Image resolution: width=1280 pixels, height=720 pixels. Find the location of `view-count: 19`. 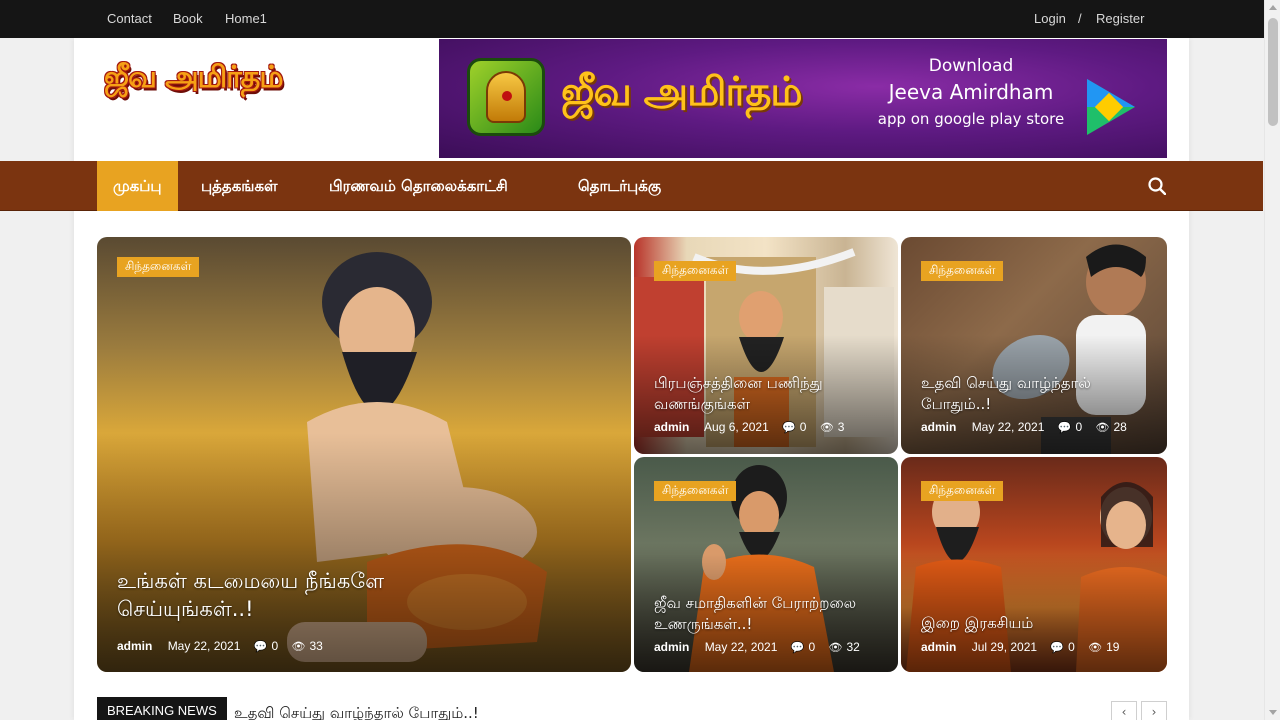

view-count: 19 is located at coordinates (1113, 647).